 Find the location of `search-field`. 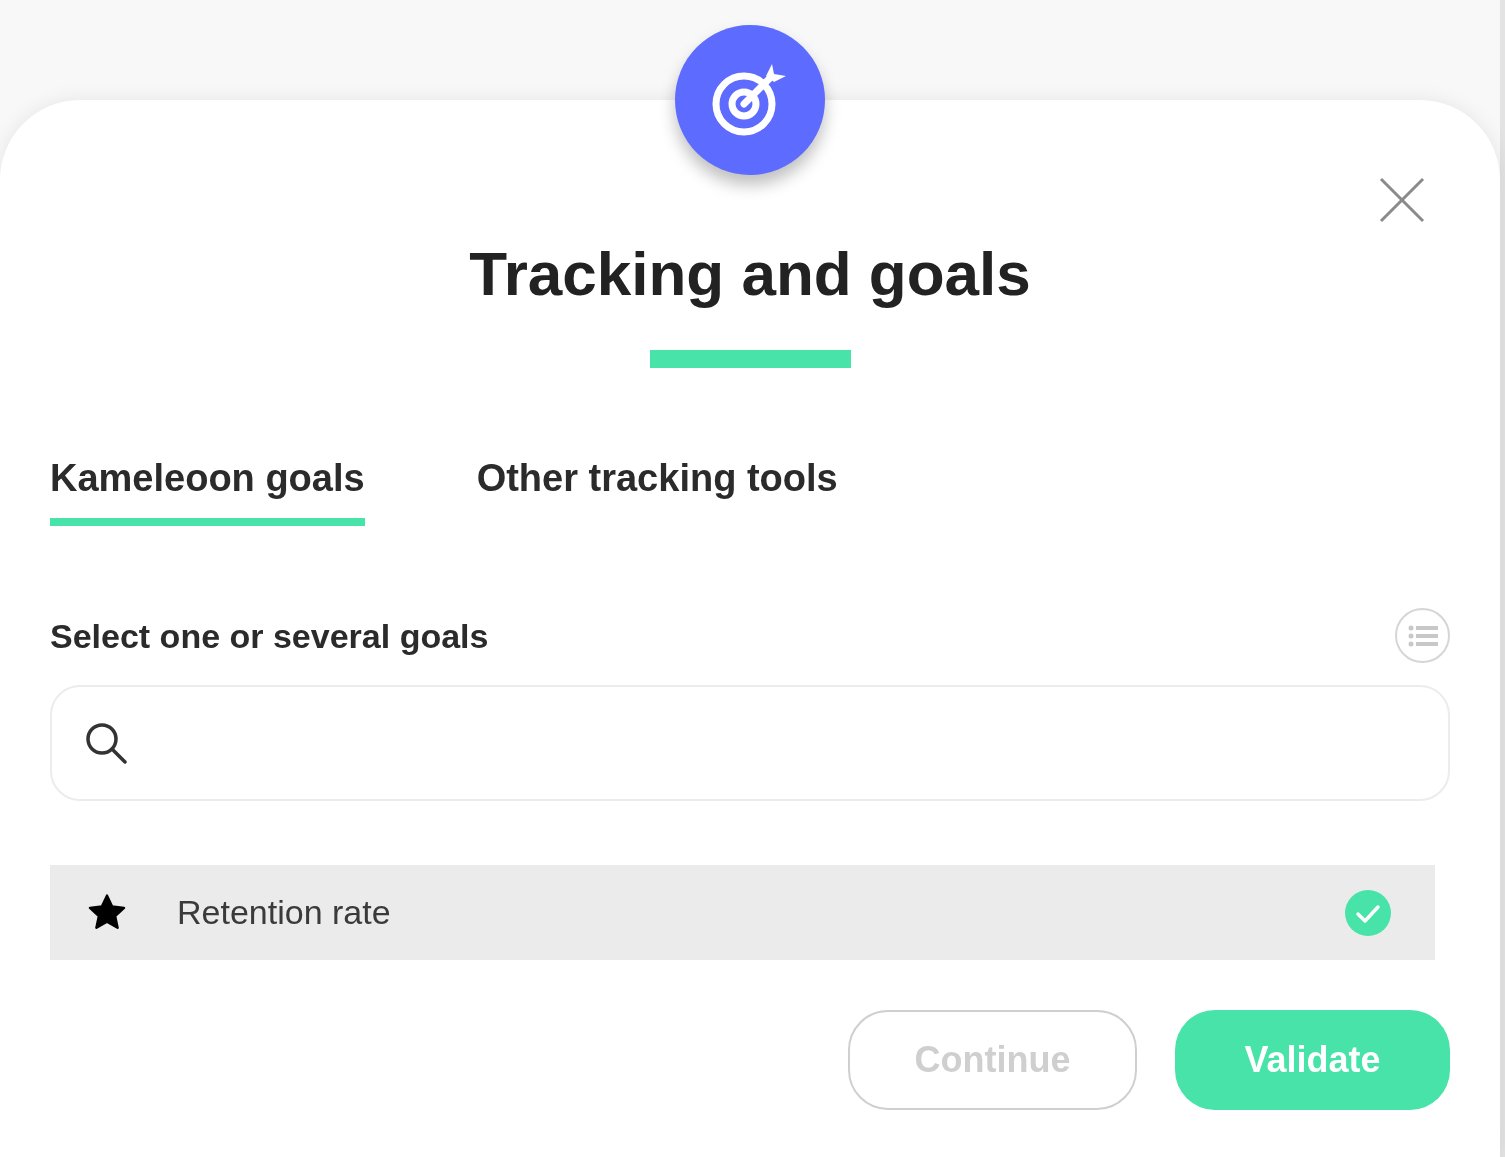

search-field is located at coordinates (750, 743).